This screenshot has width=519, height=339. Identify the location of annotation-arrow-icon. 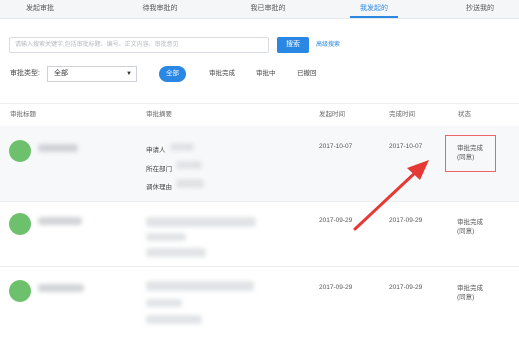
(391, 195).